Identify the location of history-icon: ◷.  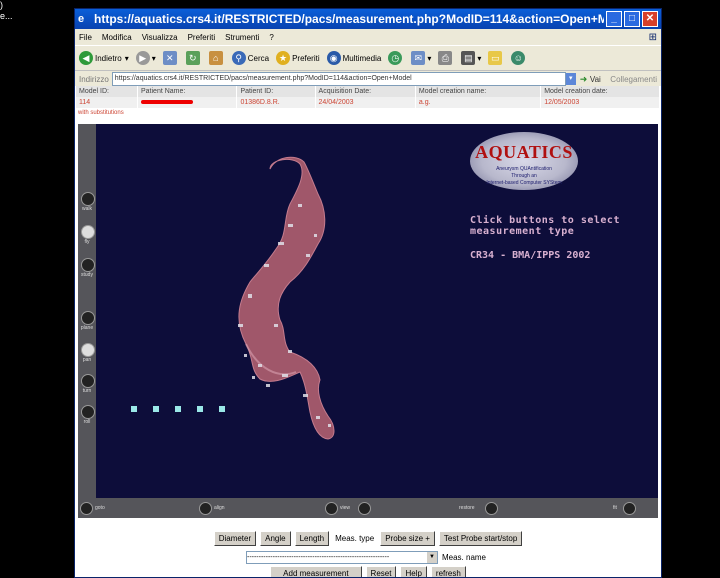
(395, 58).